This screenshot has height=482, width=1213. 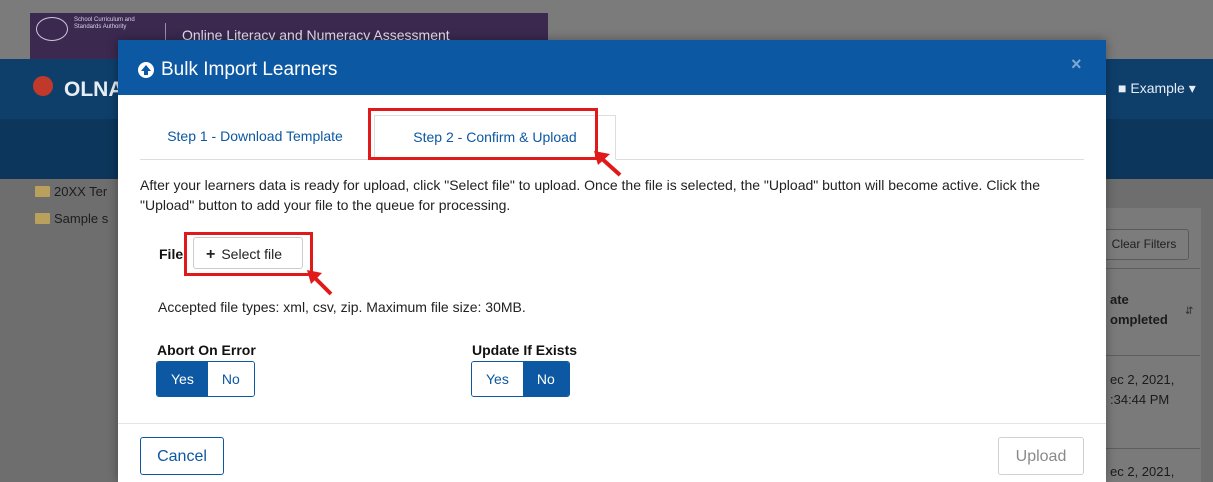 What do you see at coordinates (146, 70) in the screenshot?
I see `upload-circle-icon` at bounding box center [146, 70].